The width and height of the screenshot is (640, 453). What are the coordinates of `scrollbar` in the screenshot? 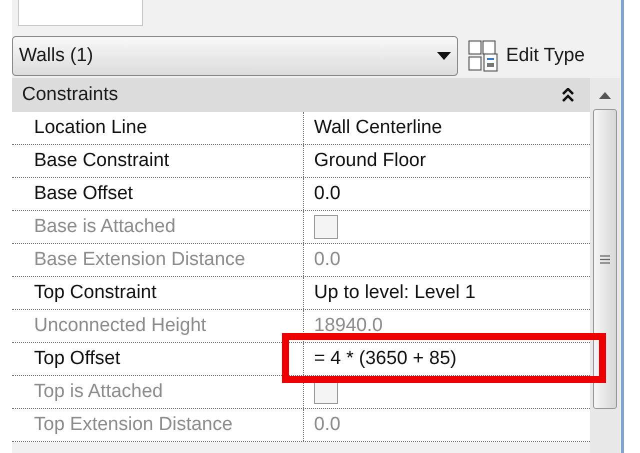 It's located at (605, 265).